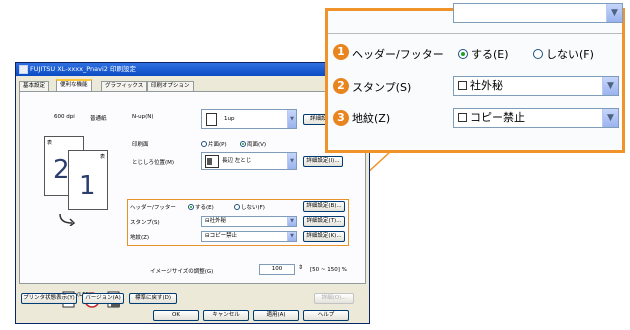 This screenshot has height=330, width=630. I want to click on page-preview: 表 2 表 1, so click(80, 191).